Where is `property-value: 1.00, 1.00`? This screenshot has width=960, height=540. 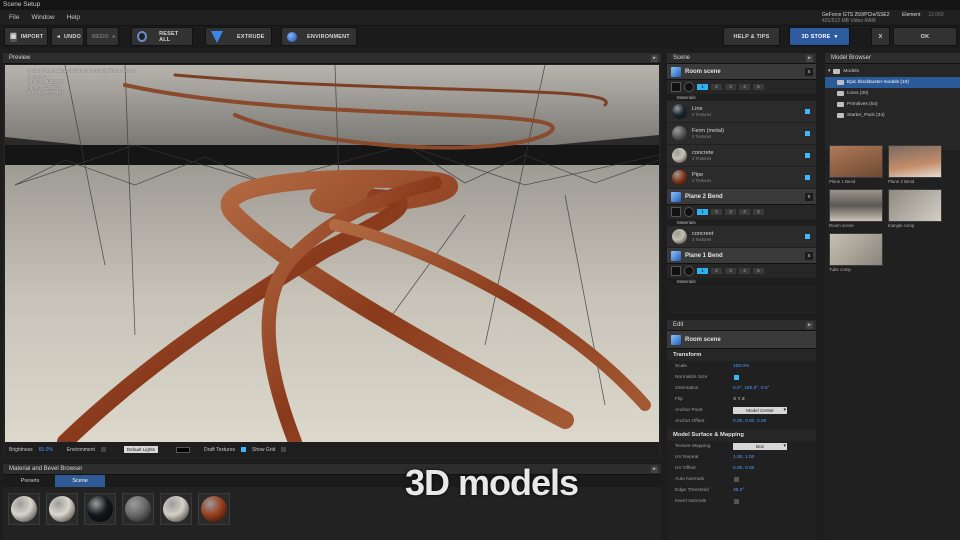
property-value: 1.00, 1.00 is located at coordinates (743, 457).